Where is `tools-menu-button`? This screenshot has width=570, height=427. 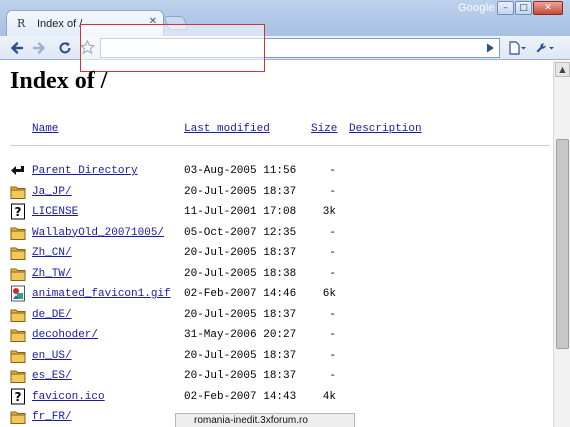 tools-menu-button is located at coordinates (545, 48).